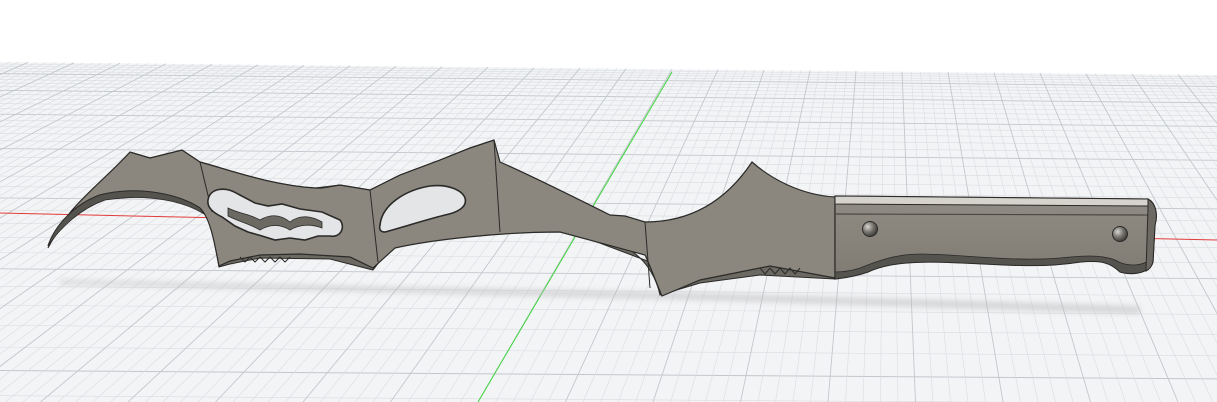 The image size is (1217, 402). What do you see at coordinates (1120, 234) in the screenshot?
I see `handle-pin-right` at bounding box center [1120, 234].